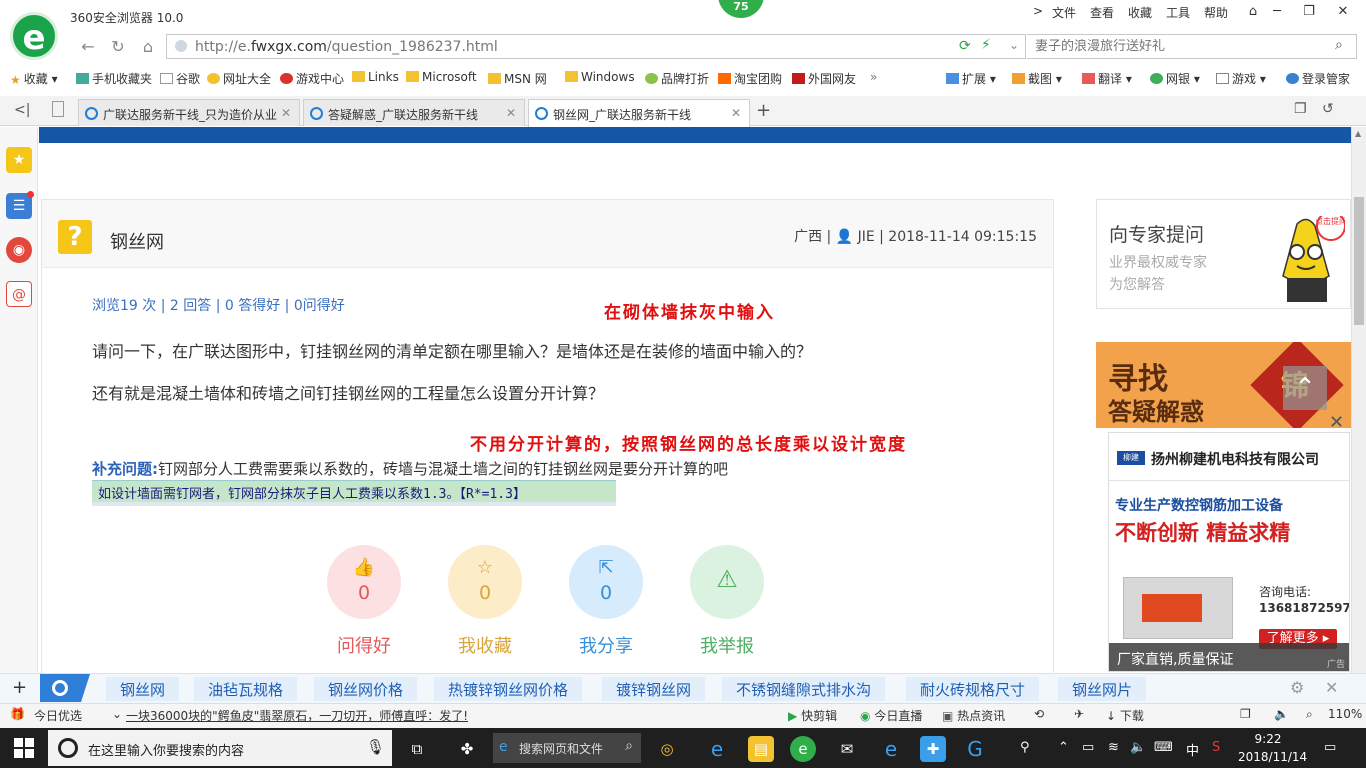  What do you see at coordinates (1300, 109) in the screenshot?
I see `tab-list-icon: ❐` at bounding box center [1300, 109].